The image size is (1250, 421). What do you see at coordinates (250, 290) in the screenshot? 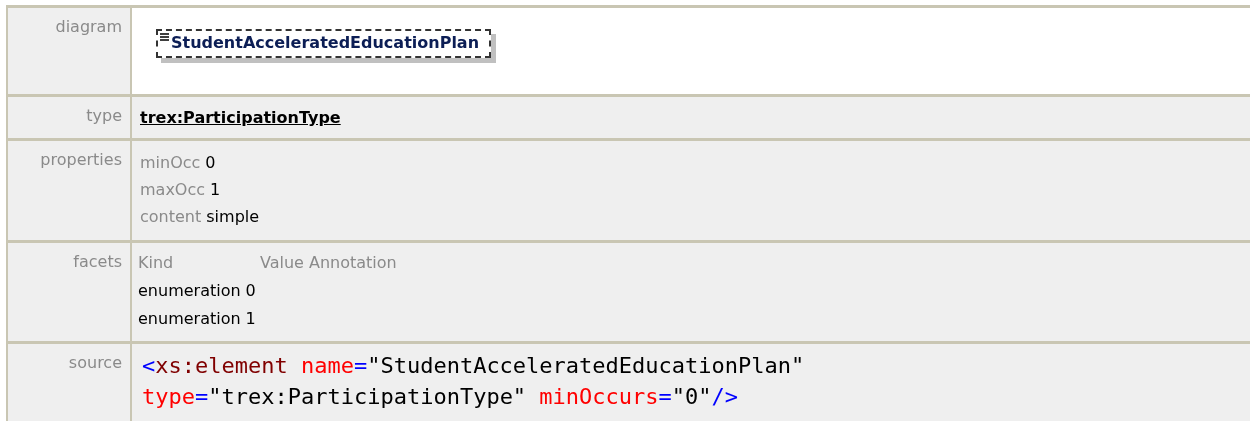
I see `facet-value: 0` at bounding box center [250, 290].